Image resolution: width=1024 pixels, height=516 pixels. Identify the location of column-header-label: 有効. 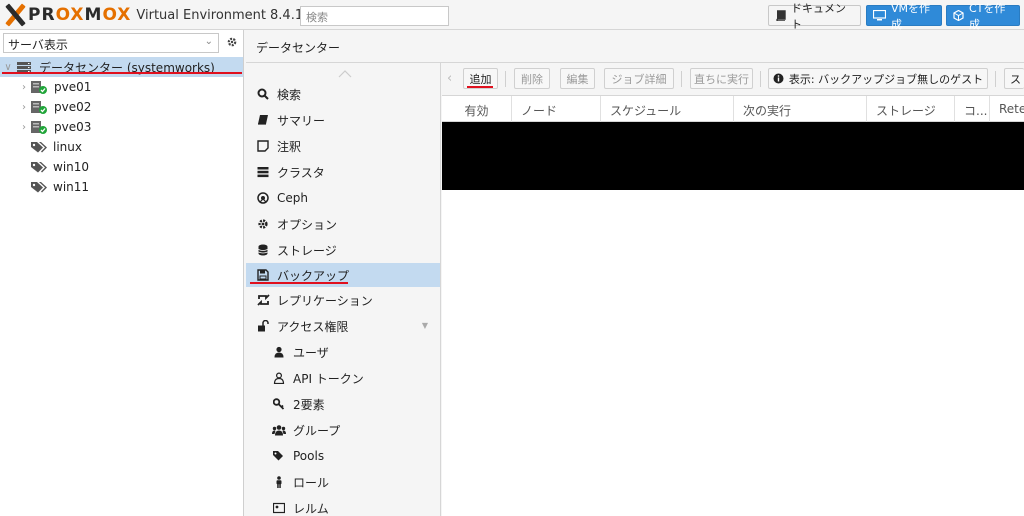
(476, 111).